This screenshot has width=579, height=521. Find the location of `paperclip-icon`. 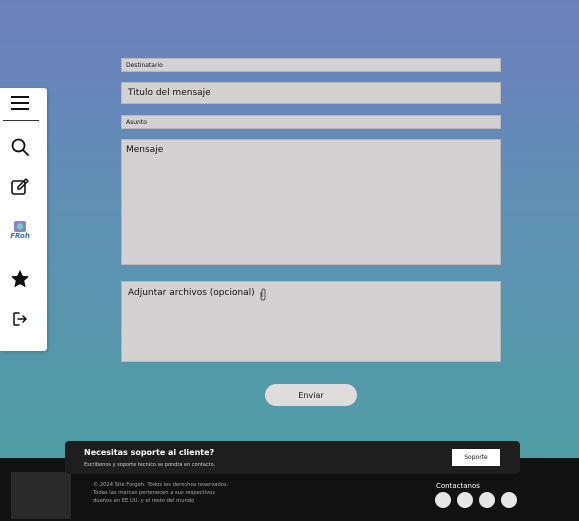

paperclip-icon is located at coordinates (263, 294).